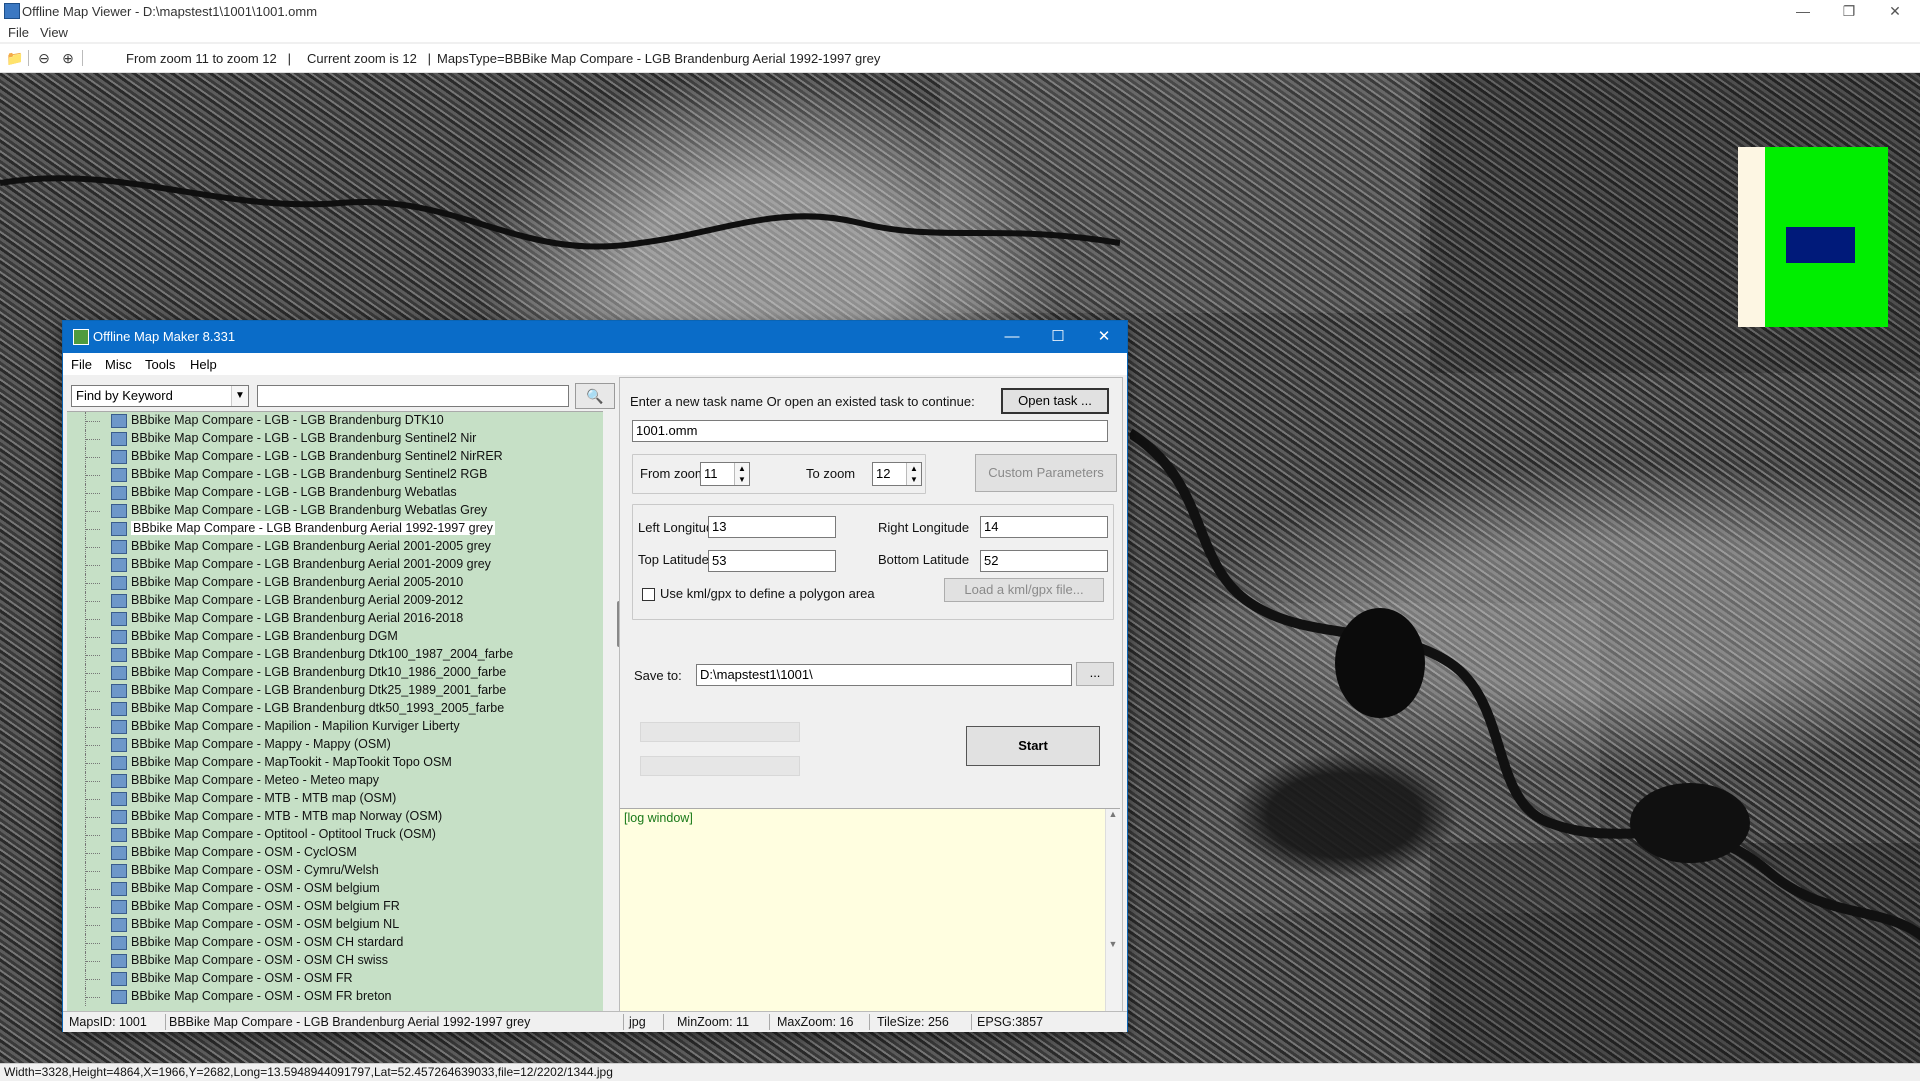 The width and height of the screenshot is (1920, 1081). I want to click on log-scrollbar: ▲ ▼, so click(1112, 911).